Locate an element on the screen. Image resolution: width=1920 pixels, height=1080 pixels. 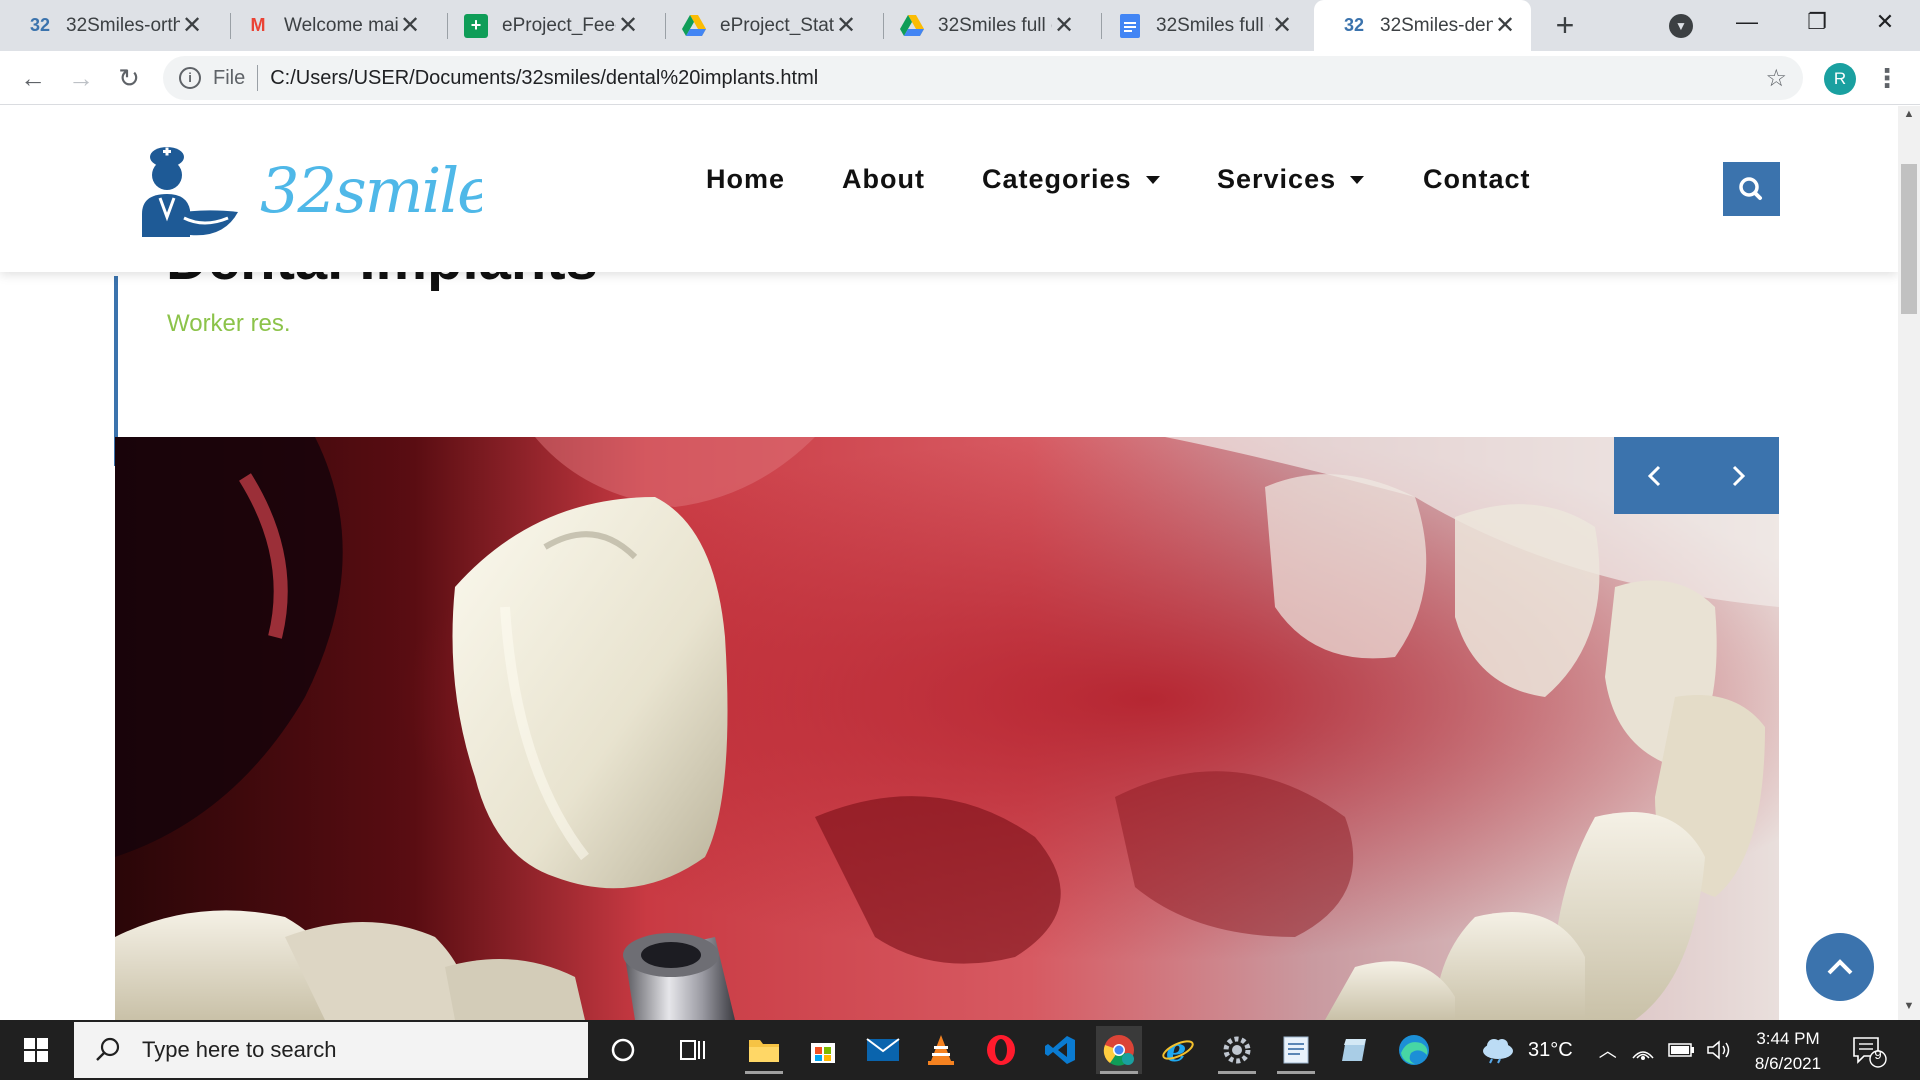
tab-32smiles-full-documentation-drive: 32Smiles full documentation ✕ is located at coordinates (981, 25).